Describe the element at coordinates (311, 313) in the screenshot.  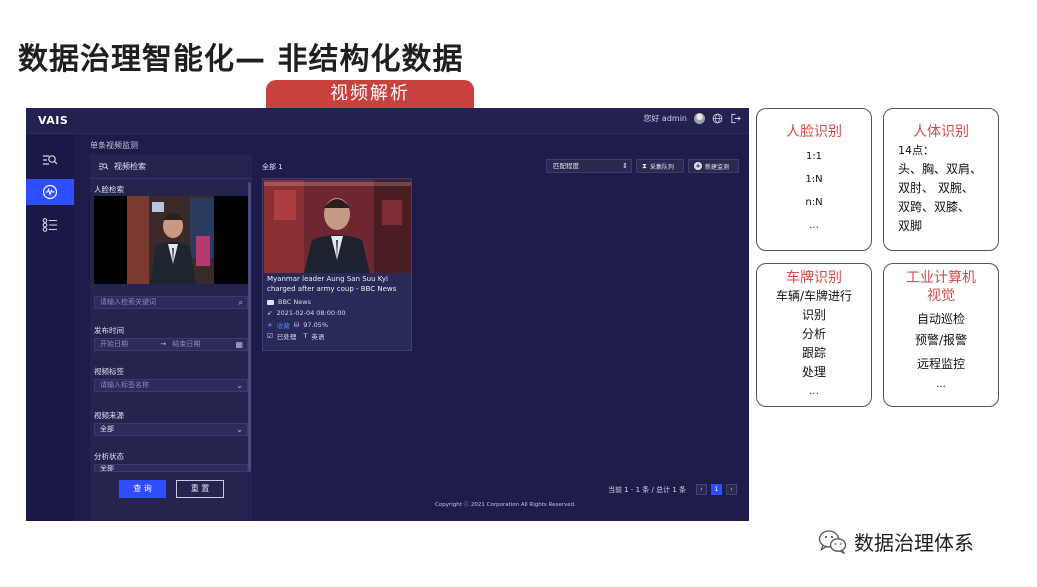
I see `video-datetime: 2021-02-04 08:00:00` at that location.